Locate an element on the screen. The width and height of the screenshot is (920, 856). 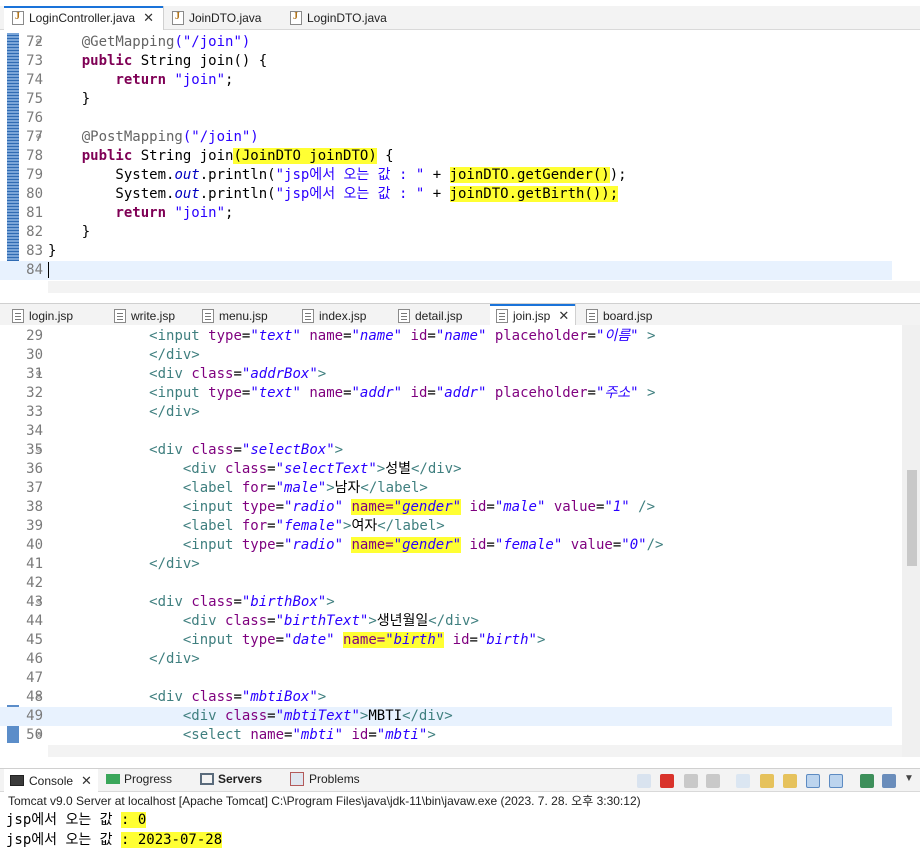
reload-icon is located at coordinates (644, 781).